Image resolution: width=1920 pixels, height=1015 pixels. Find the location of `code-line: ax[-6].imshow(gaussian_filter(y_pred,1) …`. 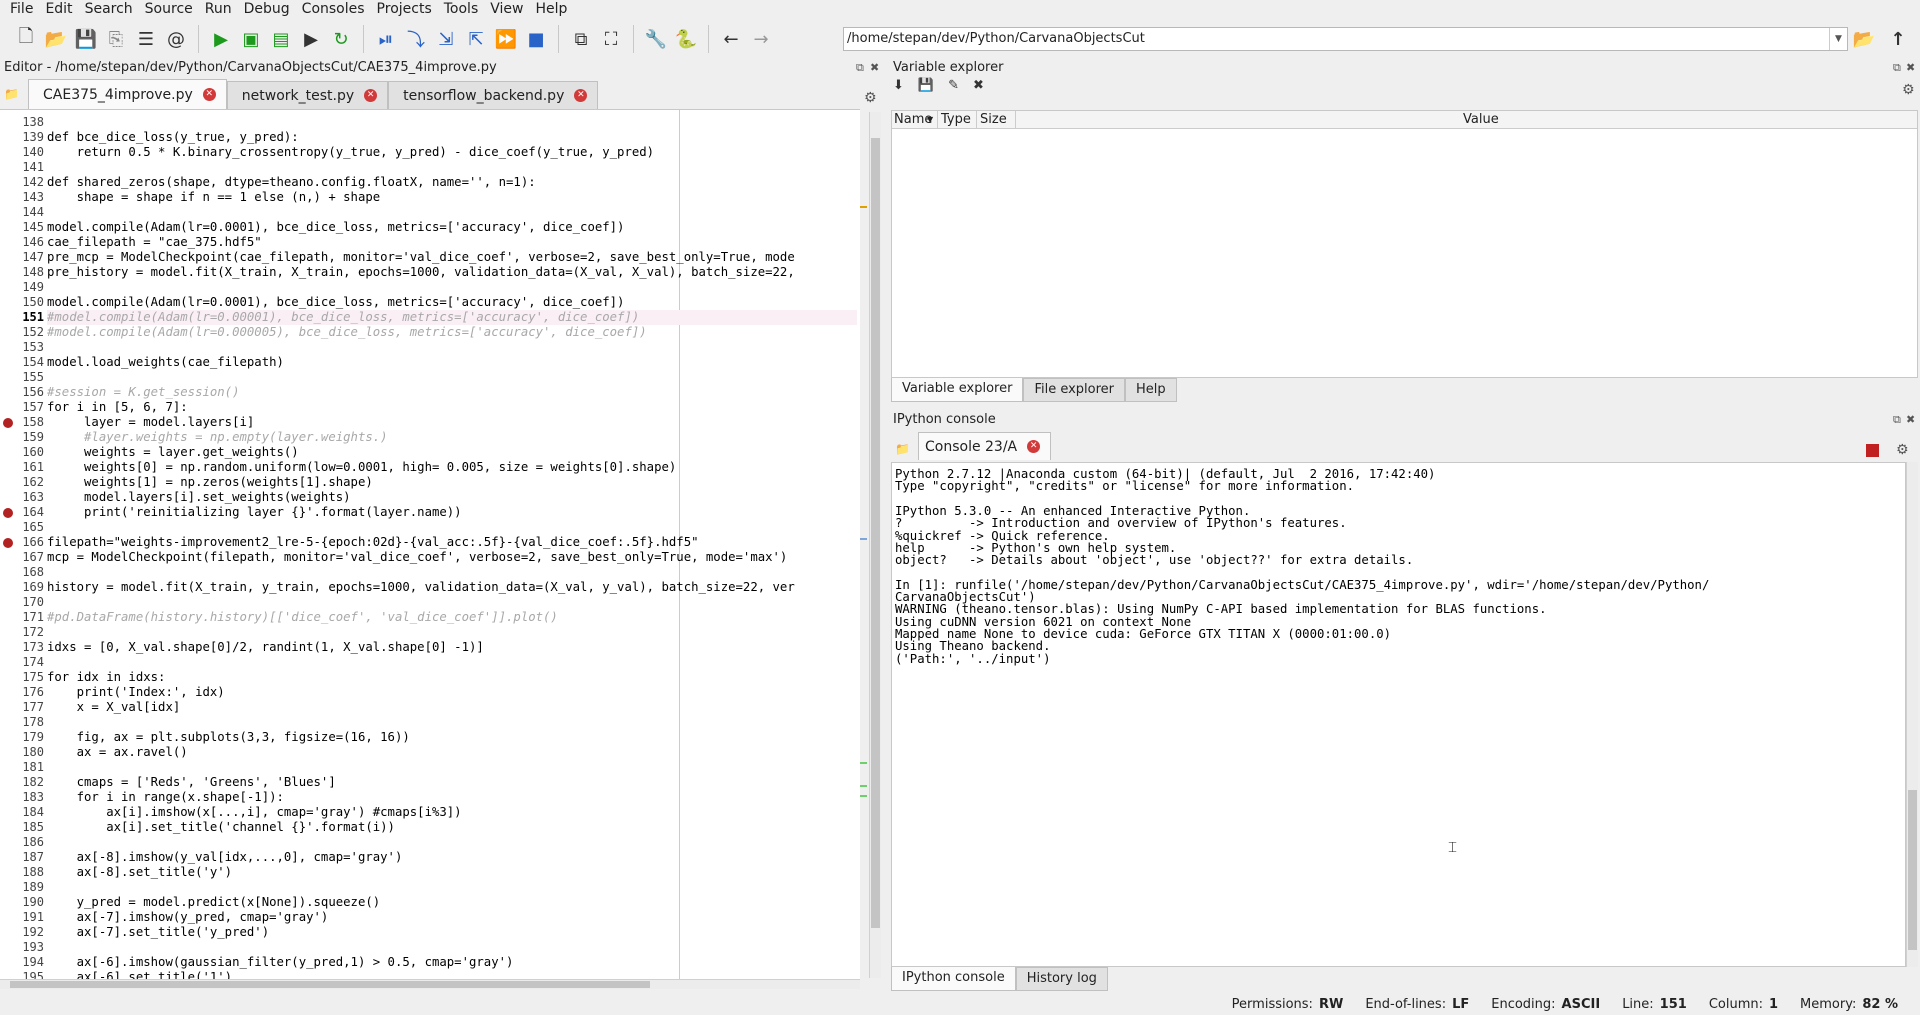

code-line: ax[-6].imshow(gaussian_filter(y_pred,1) … is located at coordinates (452, 962).